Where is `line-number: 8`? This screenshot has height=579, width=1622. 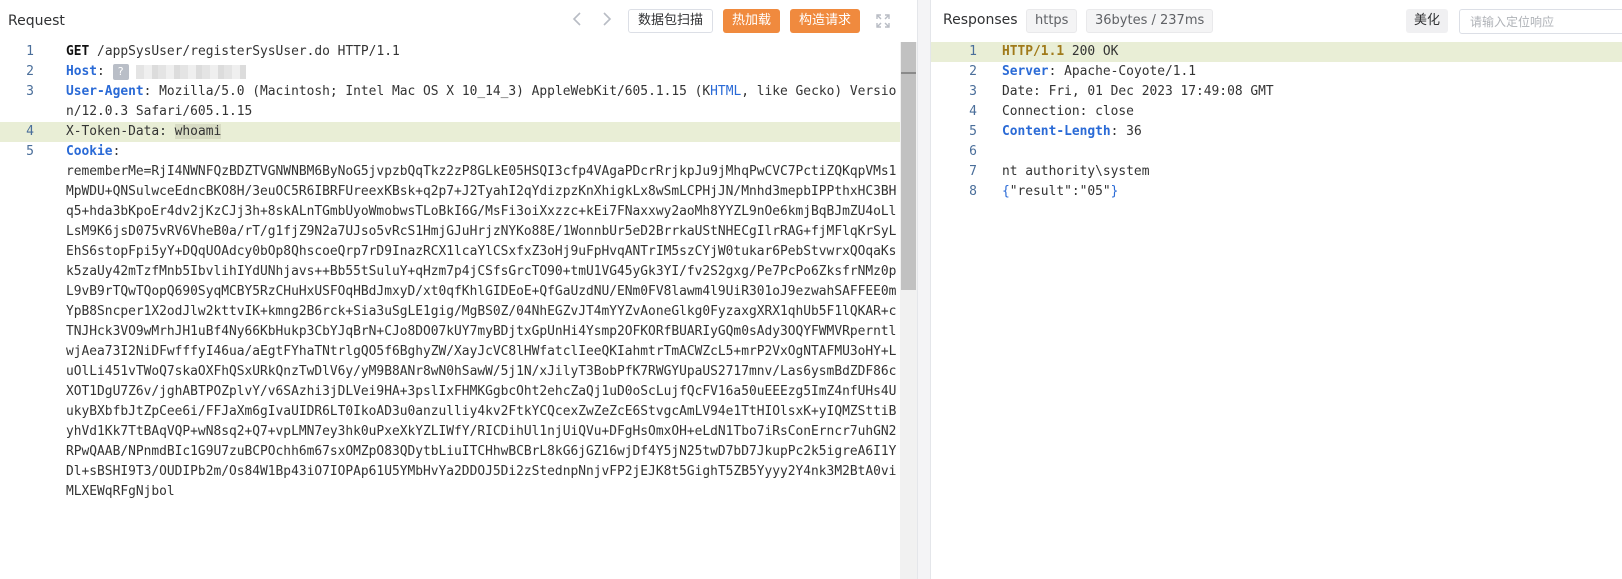 line-number: 8 is located at coordinates (973, 191).